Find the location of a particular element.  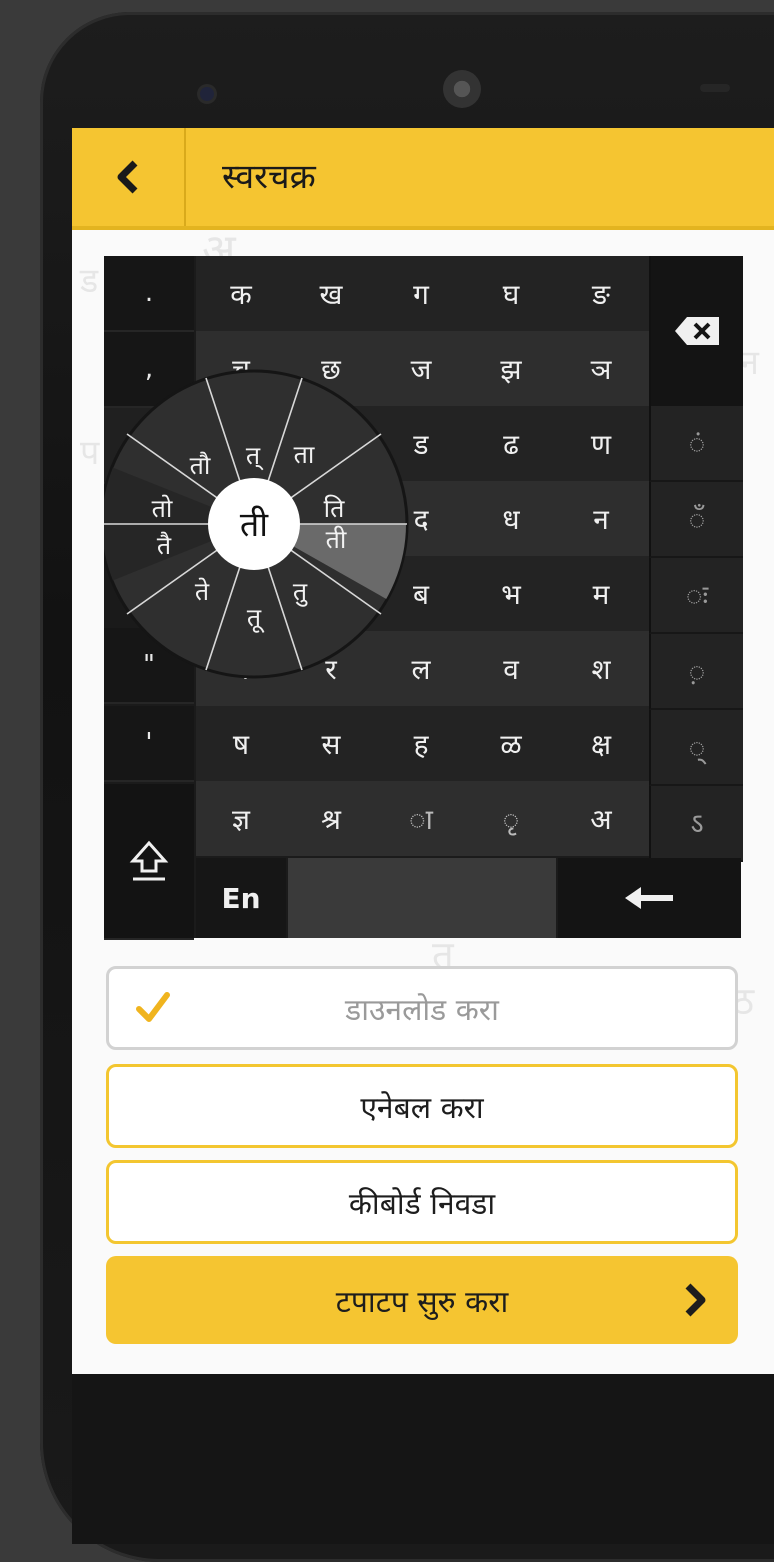

punctuation-key: ' is located at coordinates (149, 744).